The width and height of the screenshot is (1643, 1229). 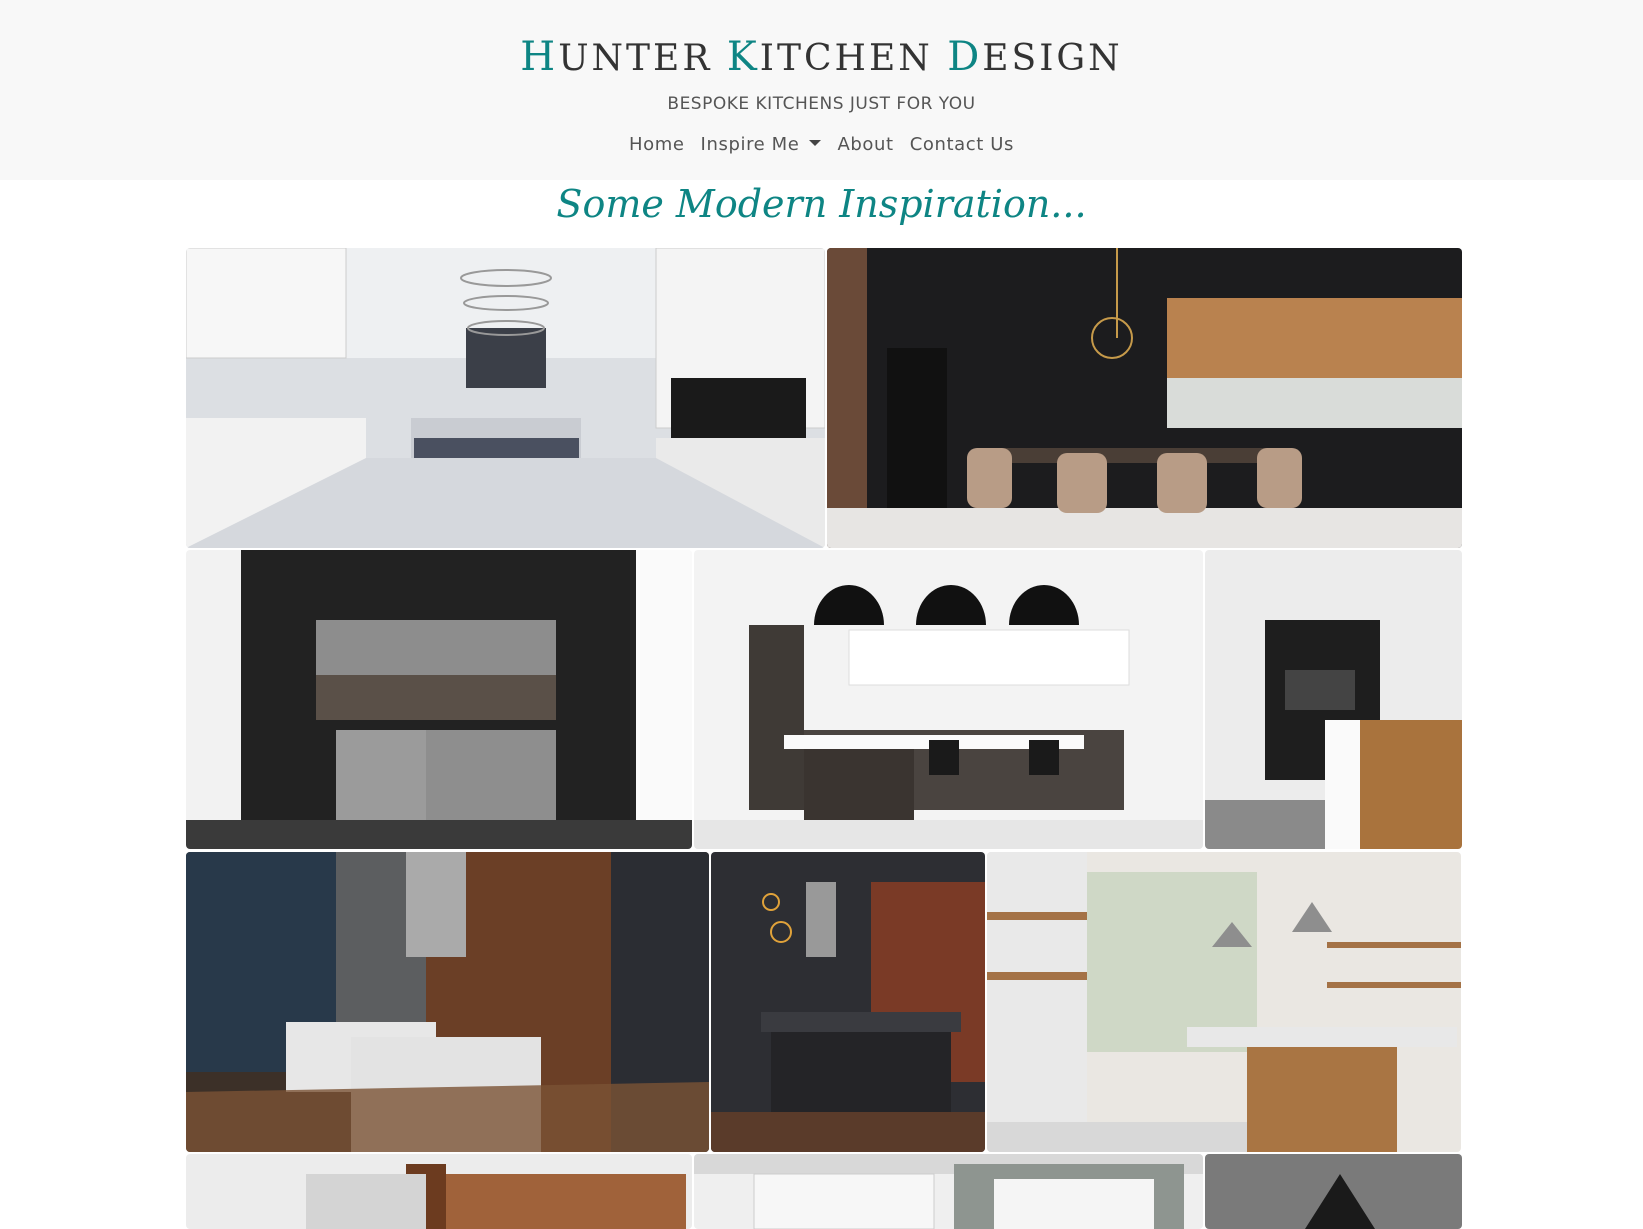 I want to click on gallery-image-dark-copper-kitchen, so click(x=848, y=1002).